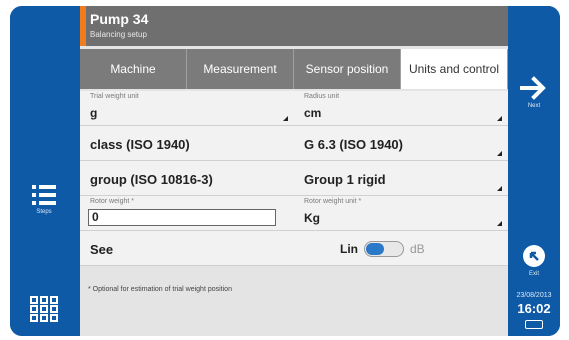  Describe the element at coordinates (187, 108) in the screenshot. I see `trial-weight-unit-select: Trial weight unit g` at that location.